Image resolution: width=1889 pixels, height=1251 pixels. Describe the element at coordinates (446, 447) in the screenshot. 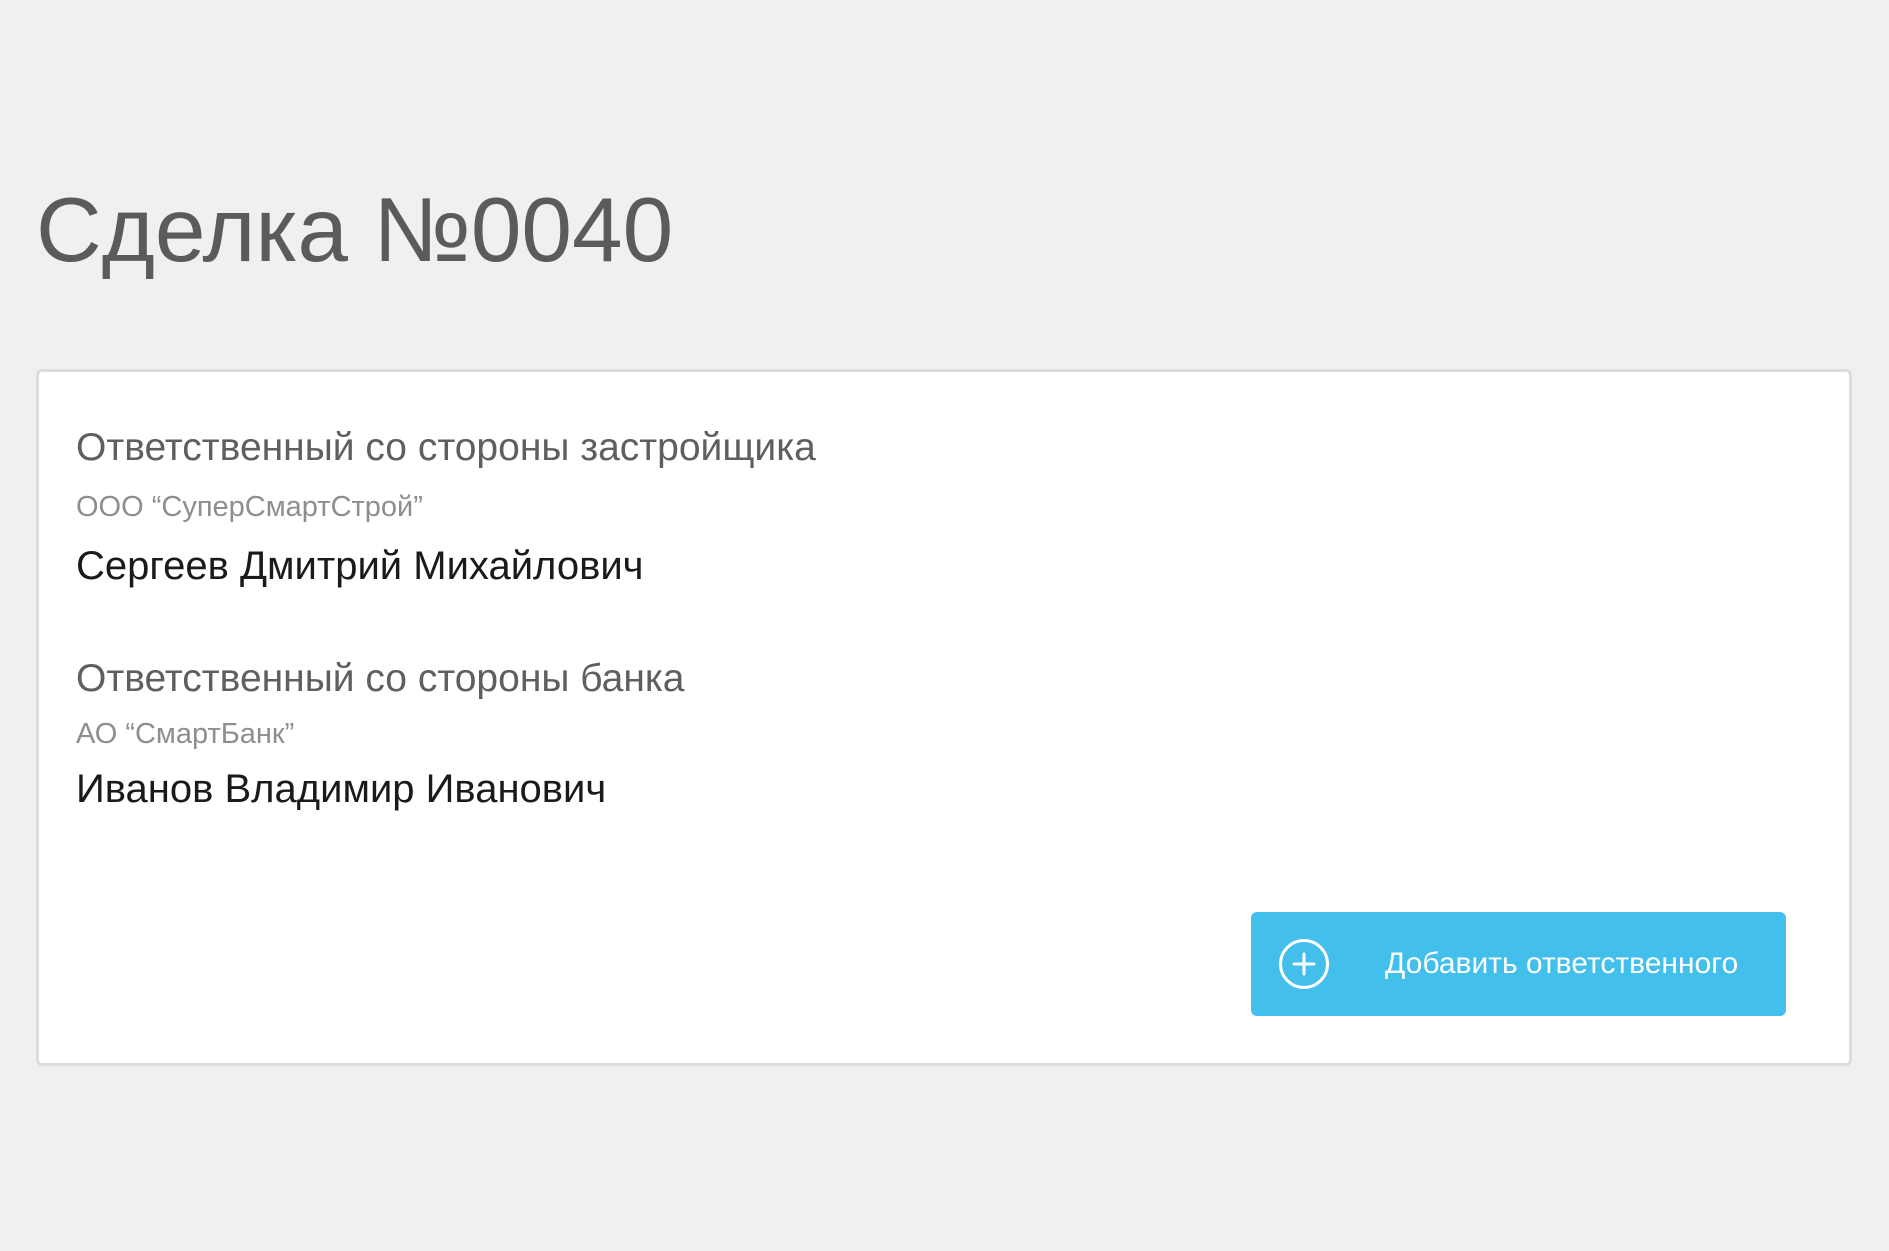

I see `developer-section-heading: Ответственный со стороны застройщика` at that location.